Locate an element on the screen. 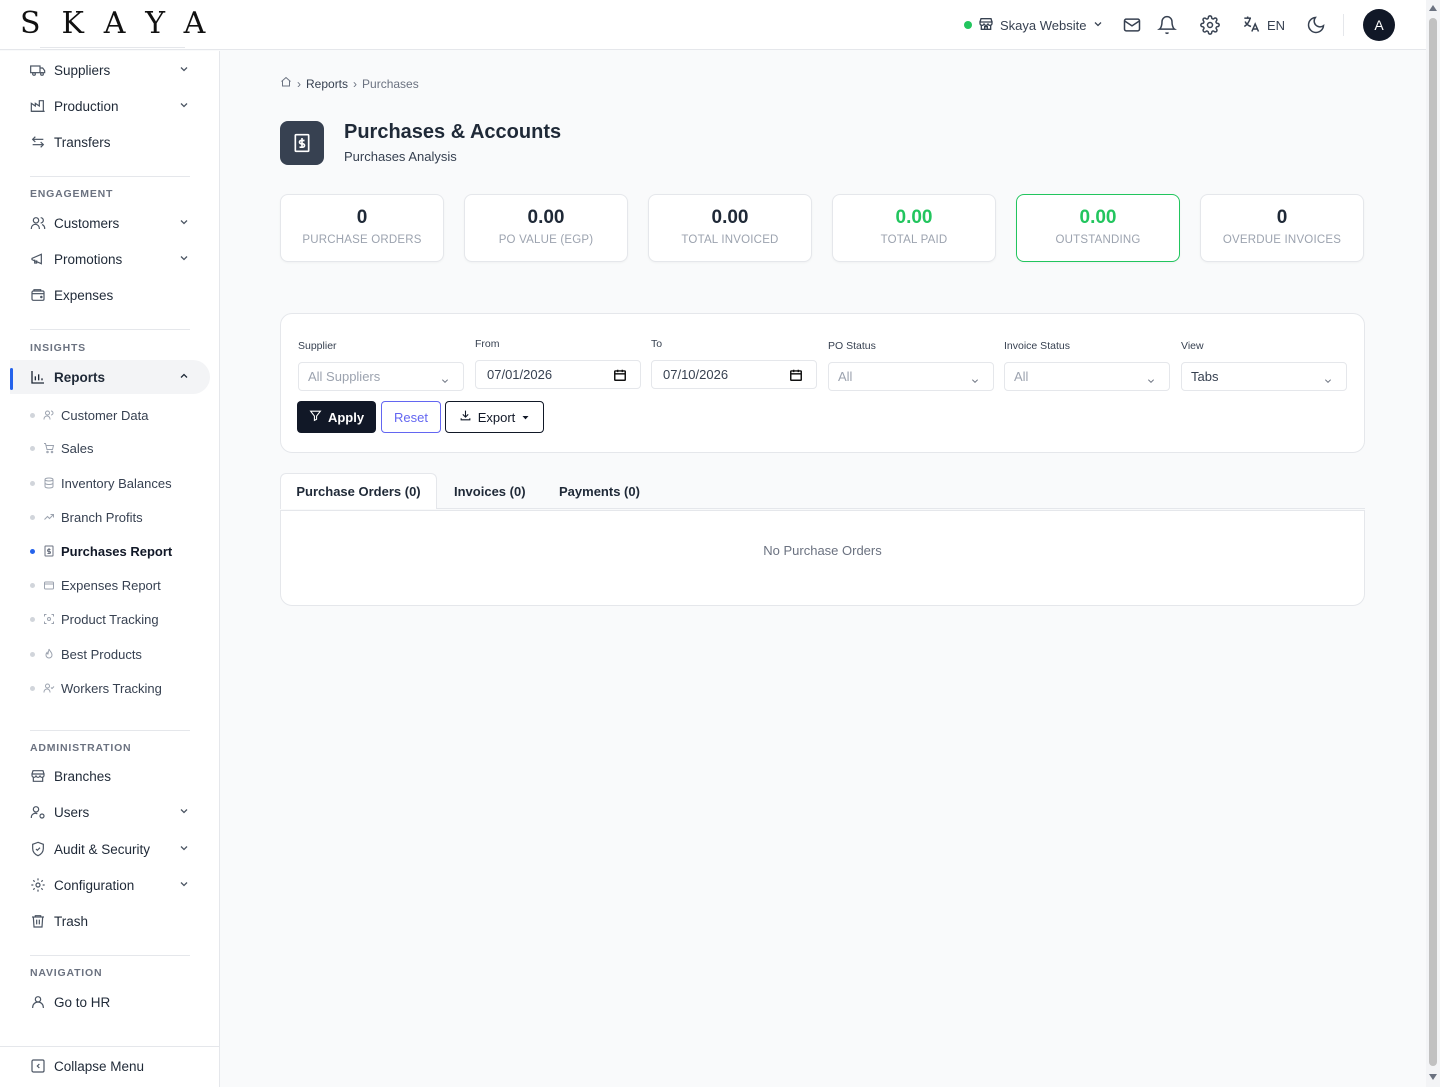 Image resolution: width=1440 pixels, height=1087 pixels. sidebar-subitem-customer-data: Customer Data is located at coordinates (89, 415).